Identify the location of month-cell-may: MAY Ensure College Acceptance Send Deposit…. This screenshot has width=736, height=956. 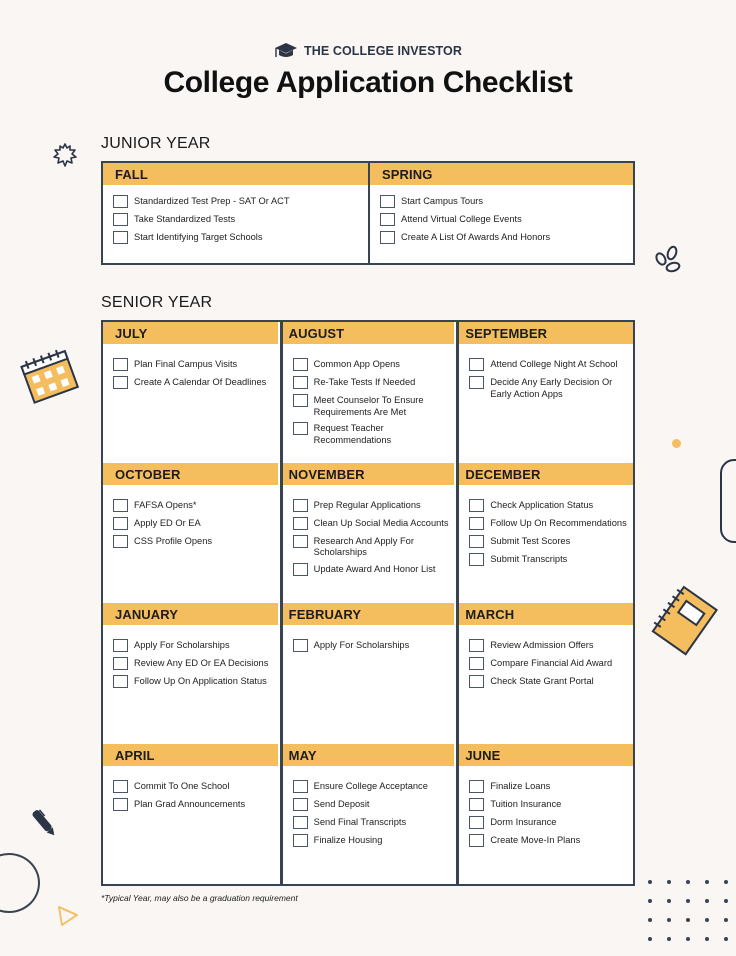
(368, 813).